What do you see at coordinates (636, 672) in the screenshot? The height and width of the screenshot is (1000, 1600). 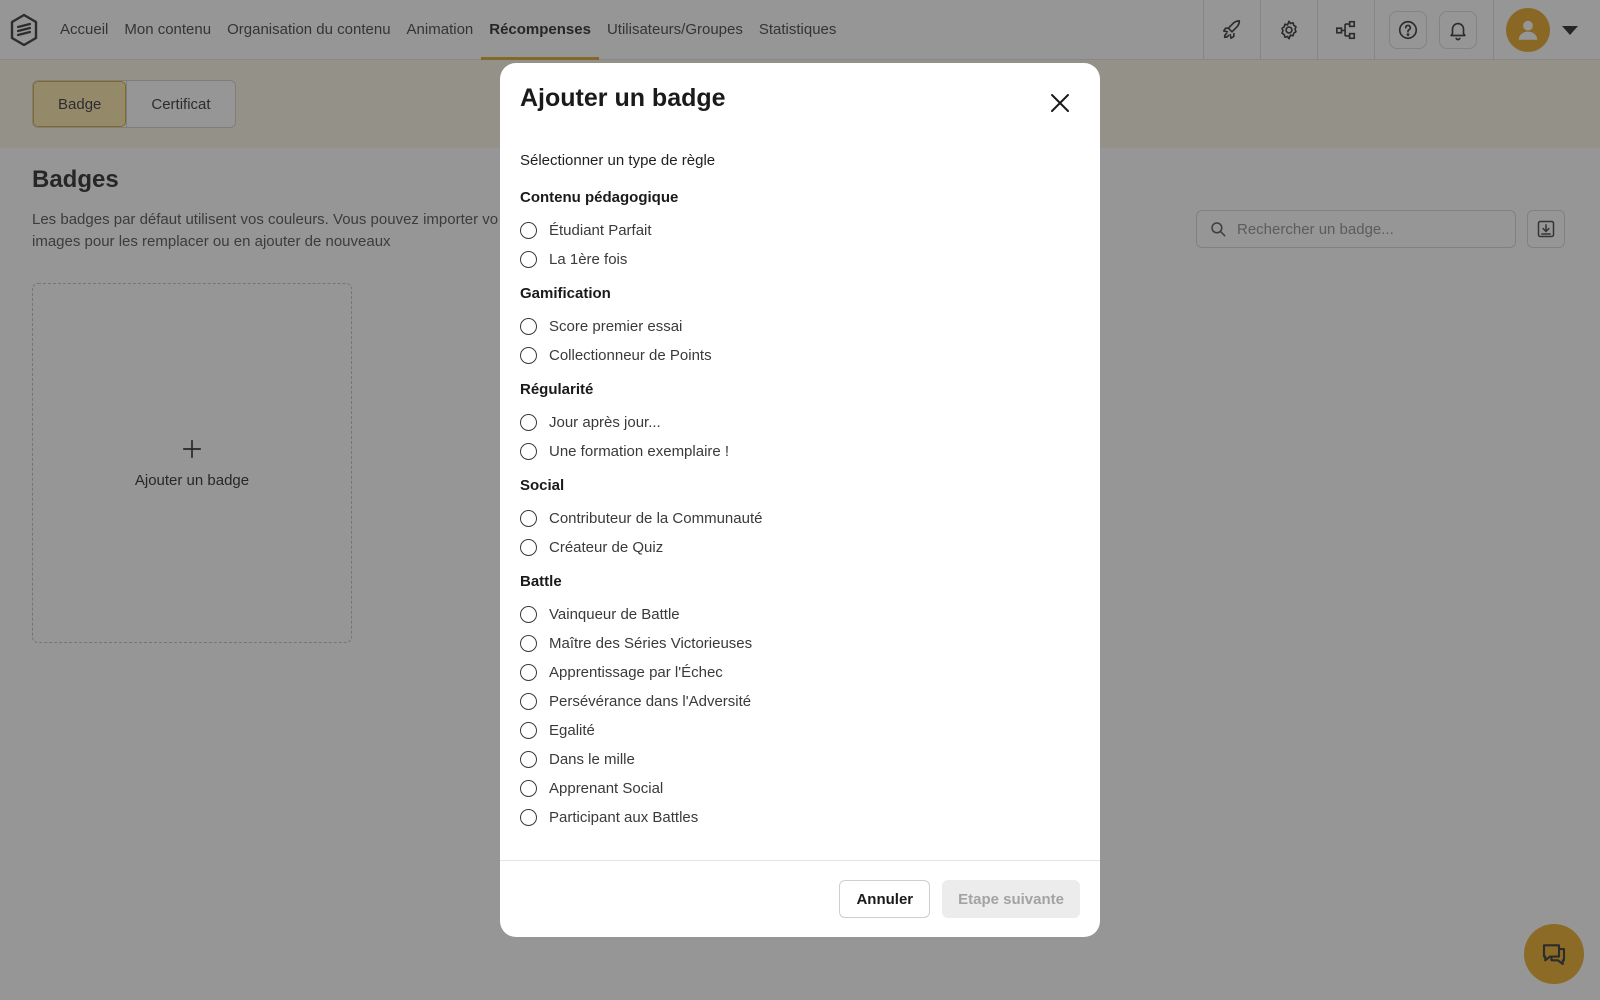 I see `rule-option-label: Apprentissage par l'Échec` at bounding box center [636, 672].